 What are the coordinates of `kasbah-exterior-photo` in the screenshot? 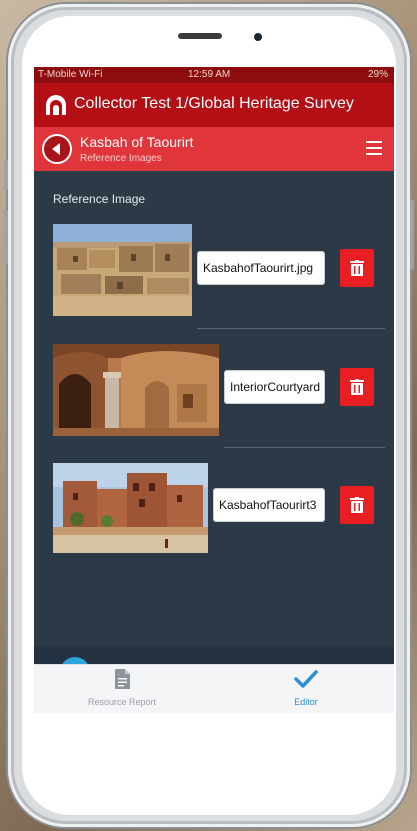 It's located at (130, 508).